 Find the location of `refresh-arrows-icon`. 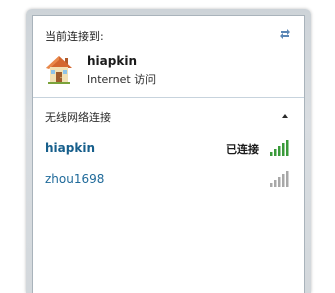

refresh-arrows-icon is located at coordinates (285, 34).